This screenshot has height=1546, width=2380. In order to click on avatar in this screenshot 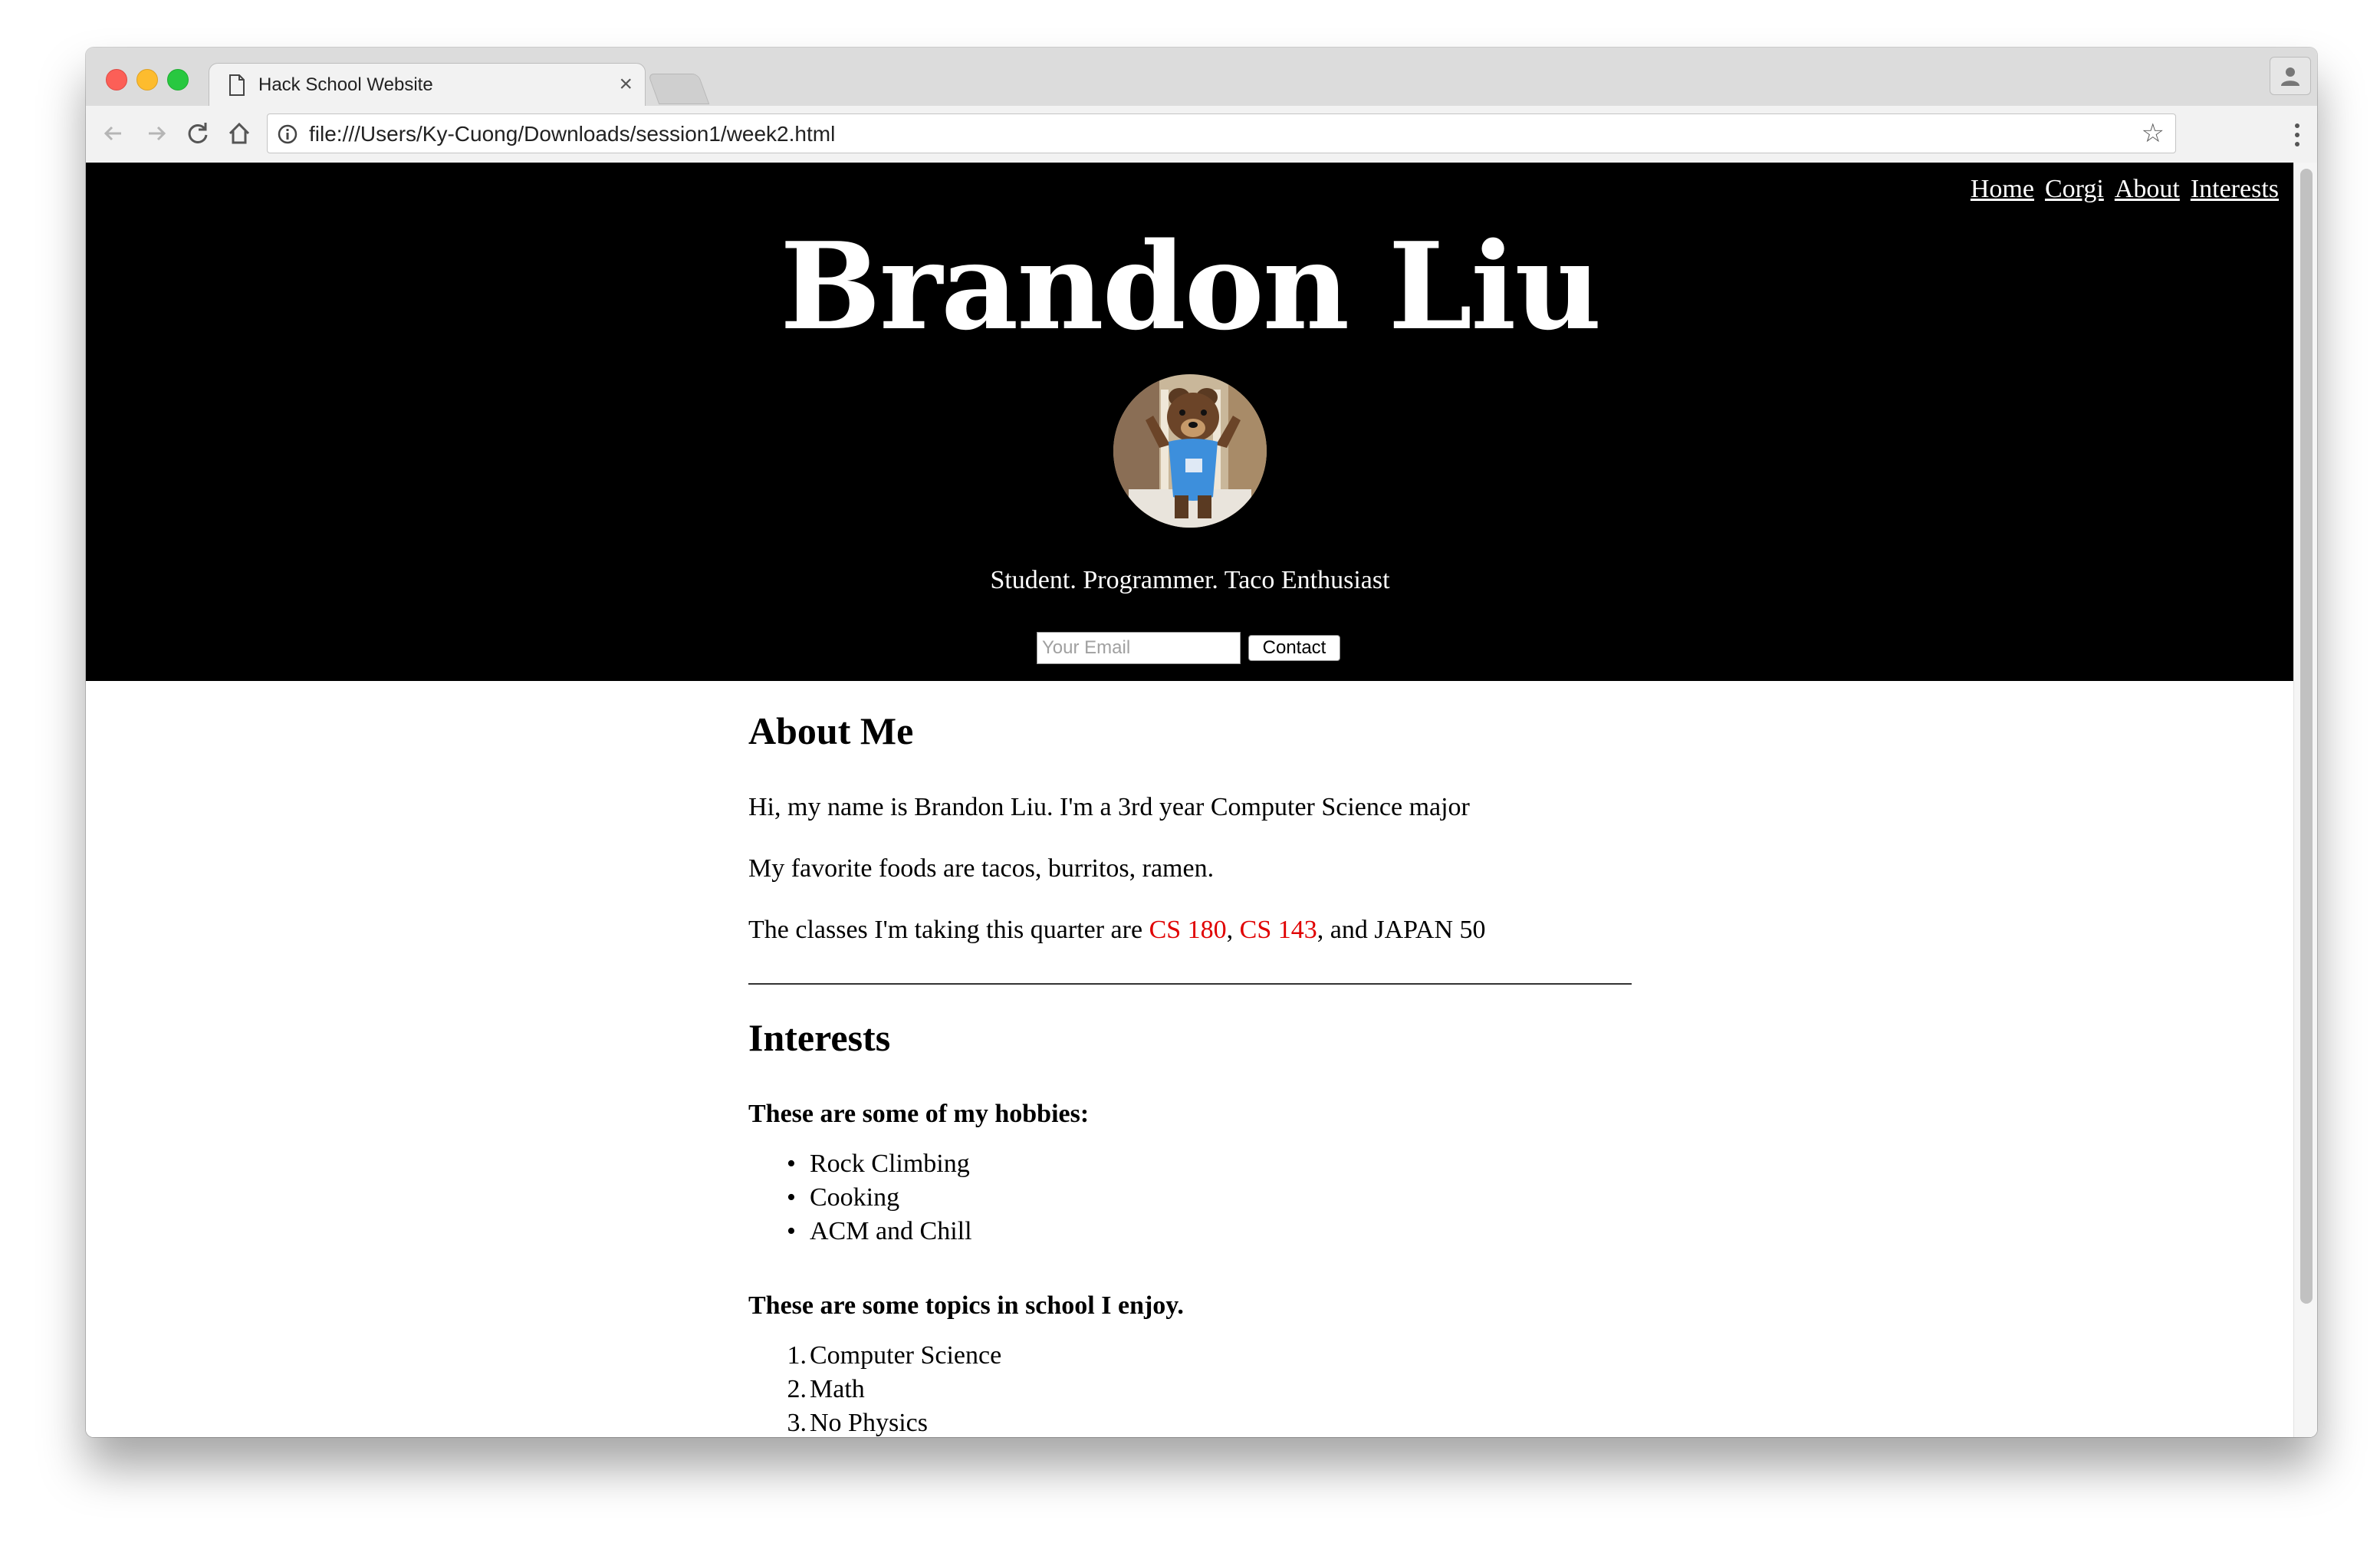, I will do `click(1190, 451)`.